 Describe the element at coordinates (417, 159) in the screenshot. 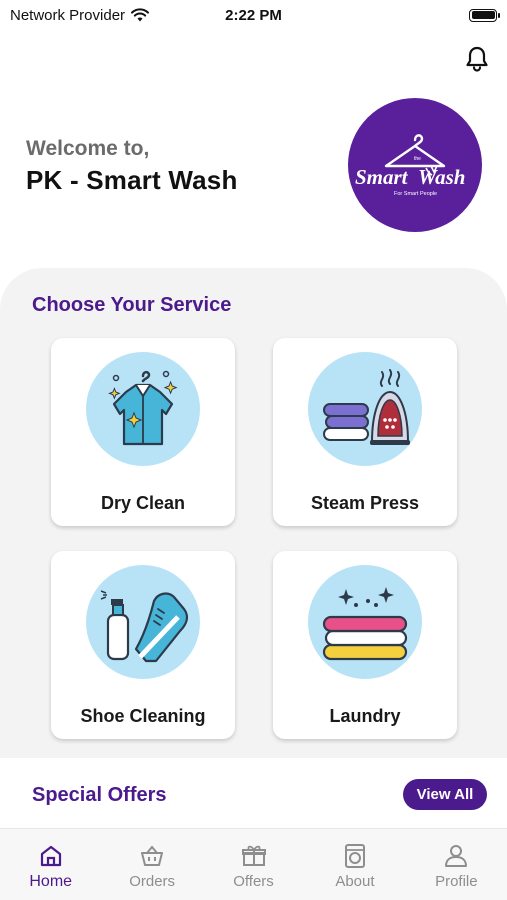

I see `svg-text: the` at that location.